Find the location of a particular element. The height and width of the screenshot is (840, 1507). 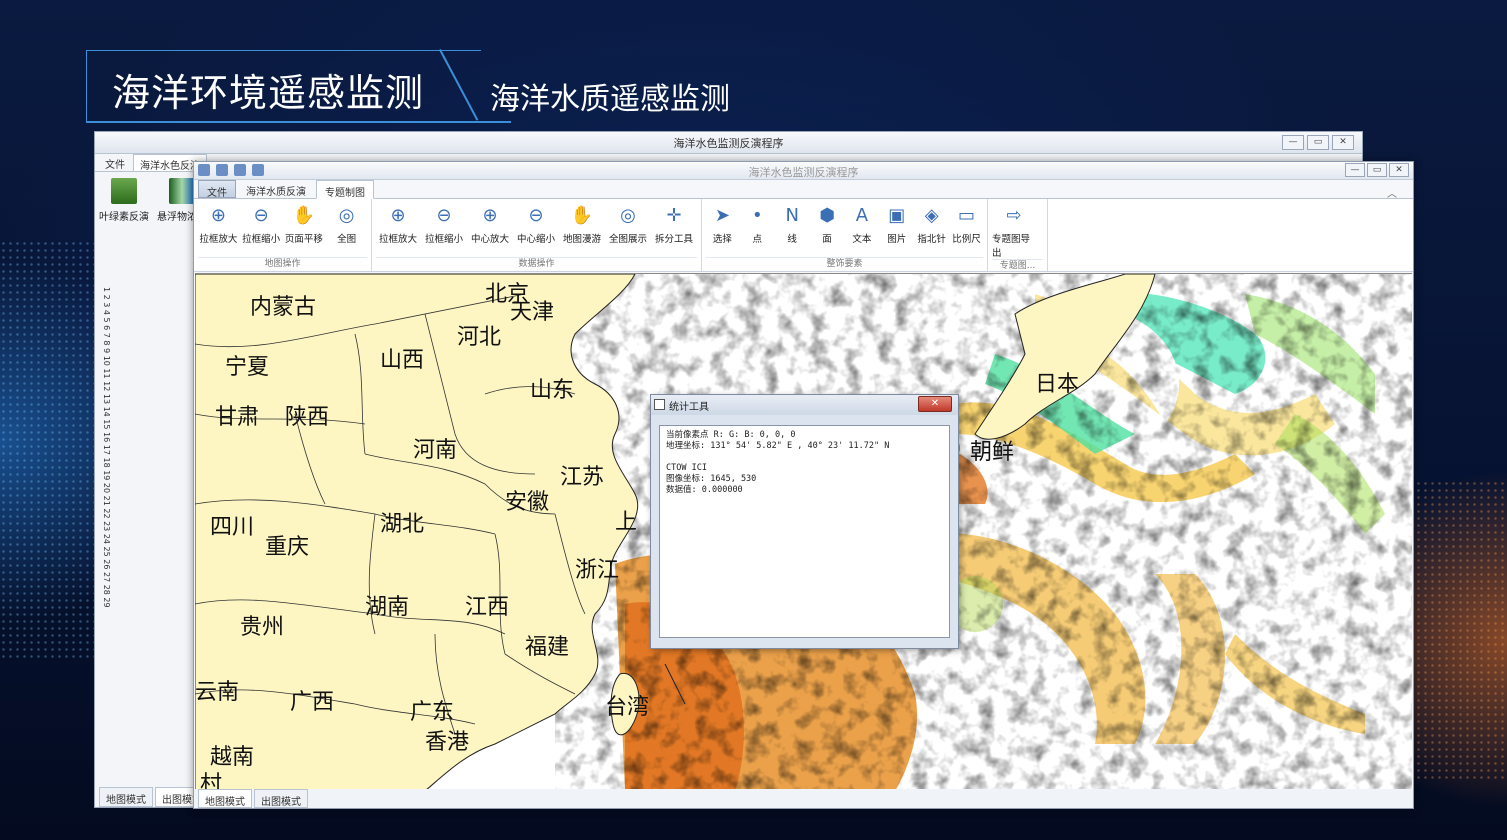

info-line is located at coordinates (804, 457).